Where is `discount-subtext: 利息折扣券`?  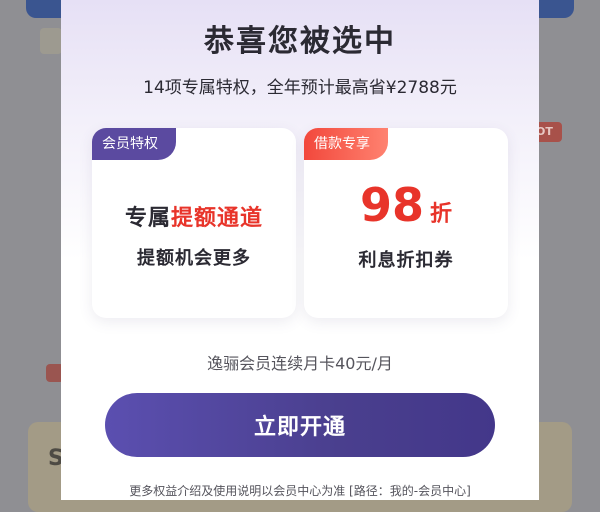 discount-subtext: 利息折扣券 is located at coordinates (406, 260).